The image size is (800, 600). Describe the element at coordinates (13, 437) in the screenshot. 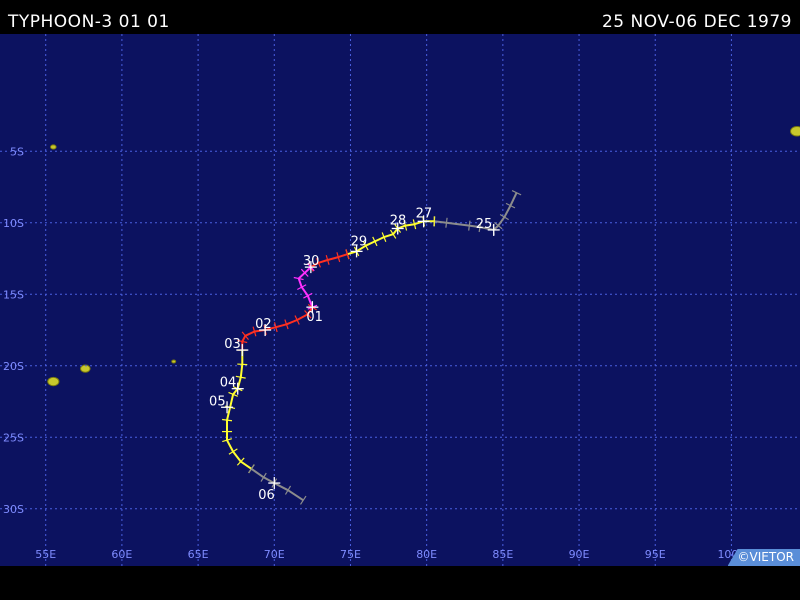

I see `lat-label: 25S` at that location.